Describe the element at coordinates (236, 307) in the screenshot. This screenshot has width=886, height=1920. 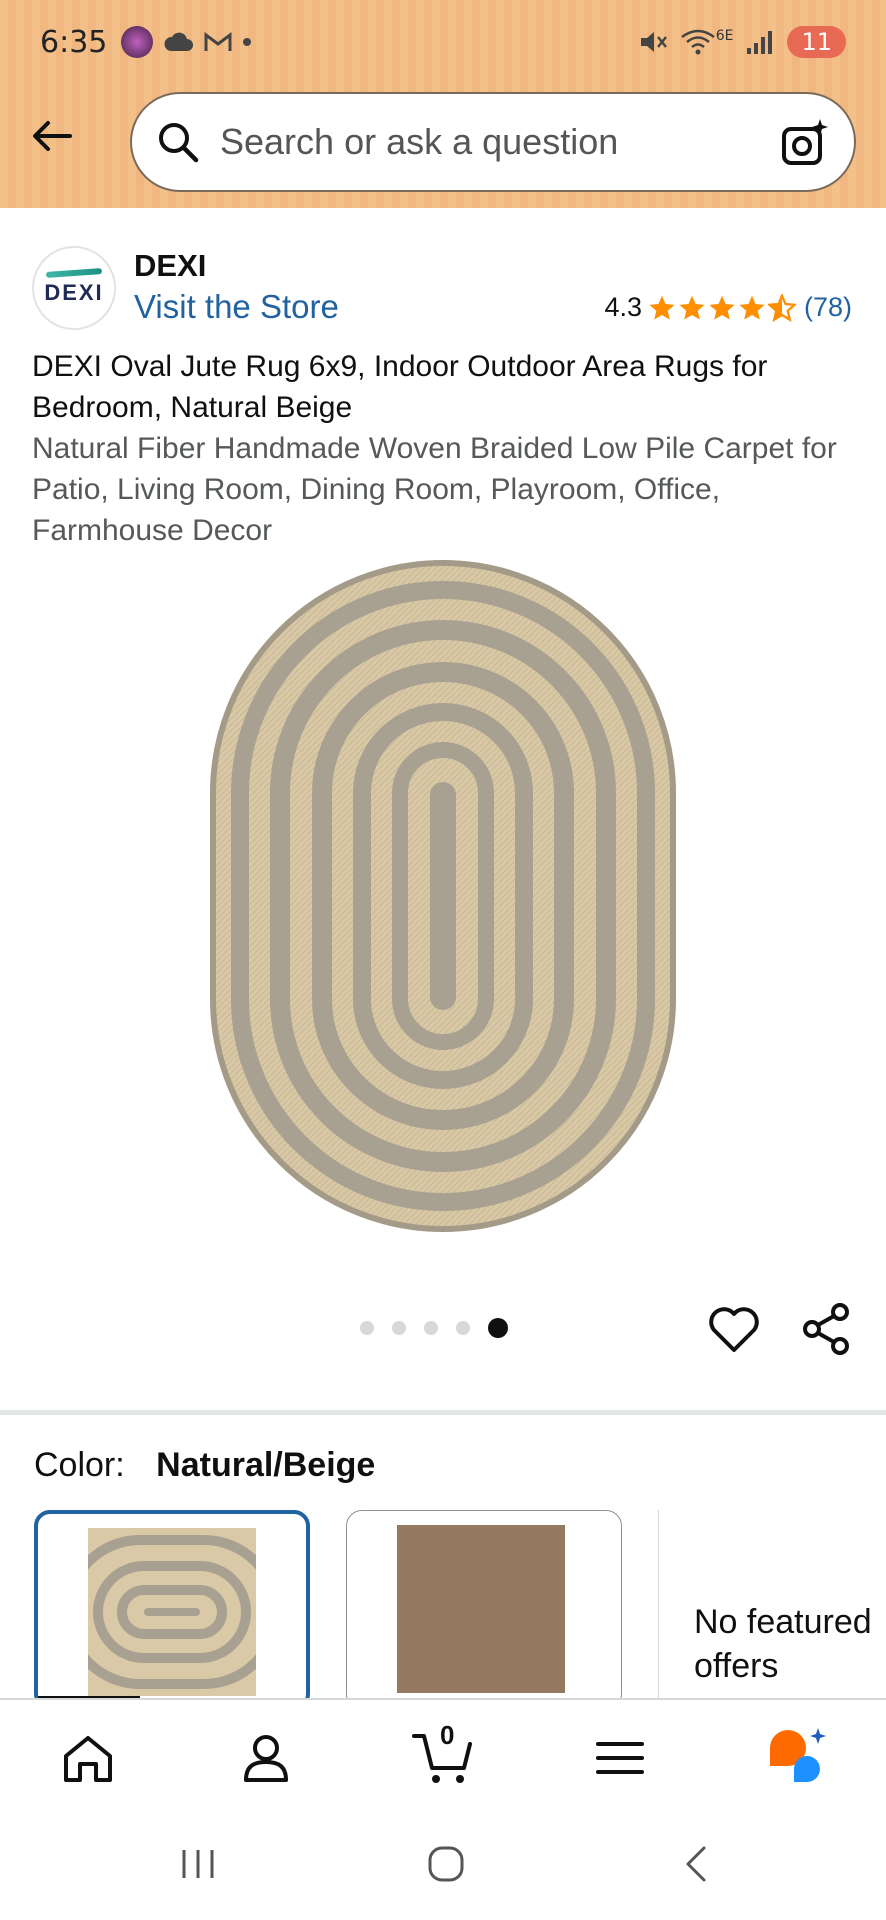
I see `visit-store-link: Visit the Store` at that location.